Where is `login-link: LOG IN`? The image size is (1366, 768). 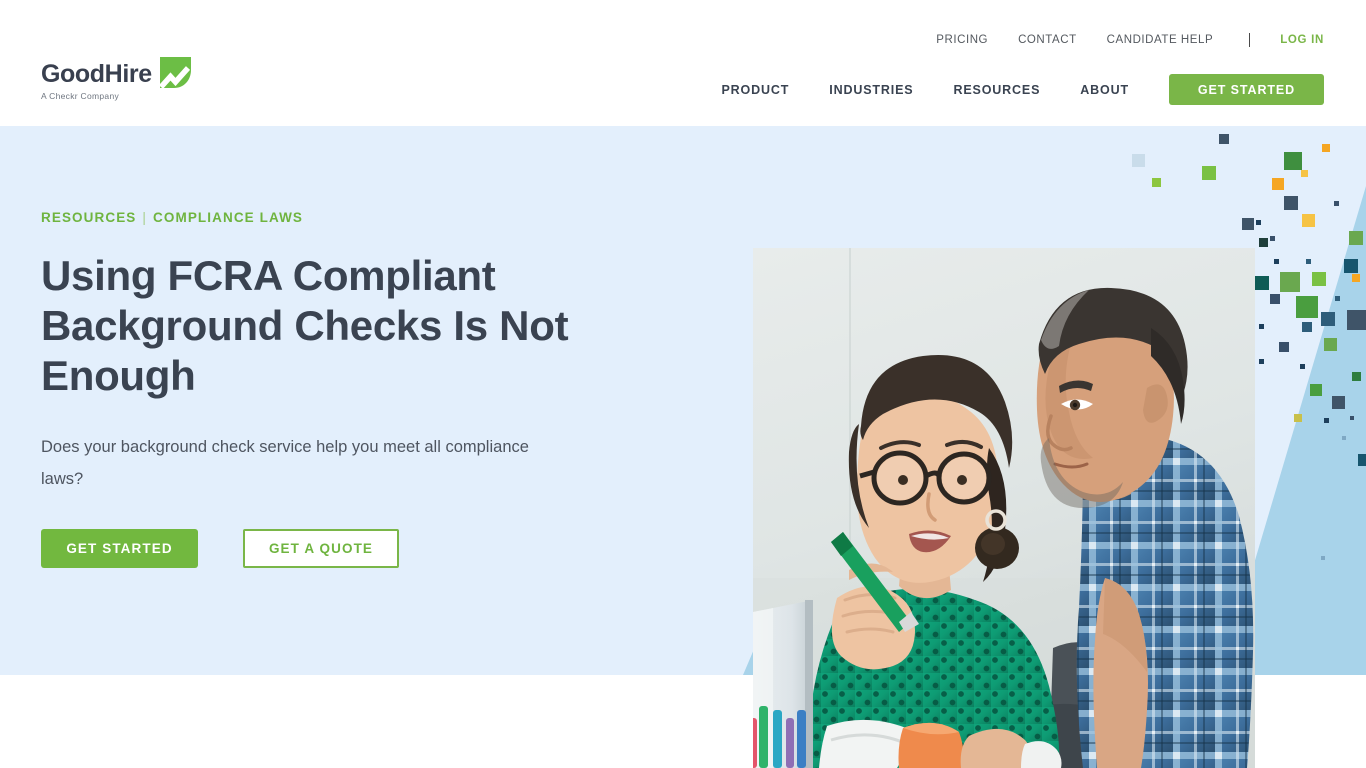
login-link: LOG IN is located at coordinates (1302, 40).